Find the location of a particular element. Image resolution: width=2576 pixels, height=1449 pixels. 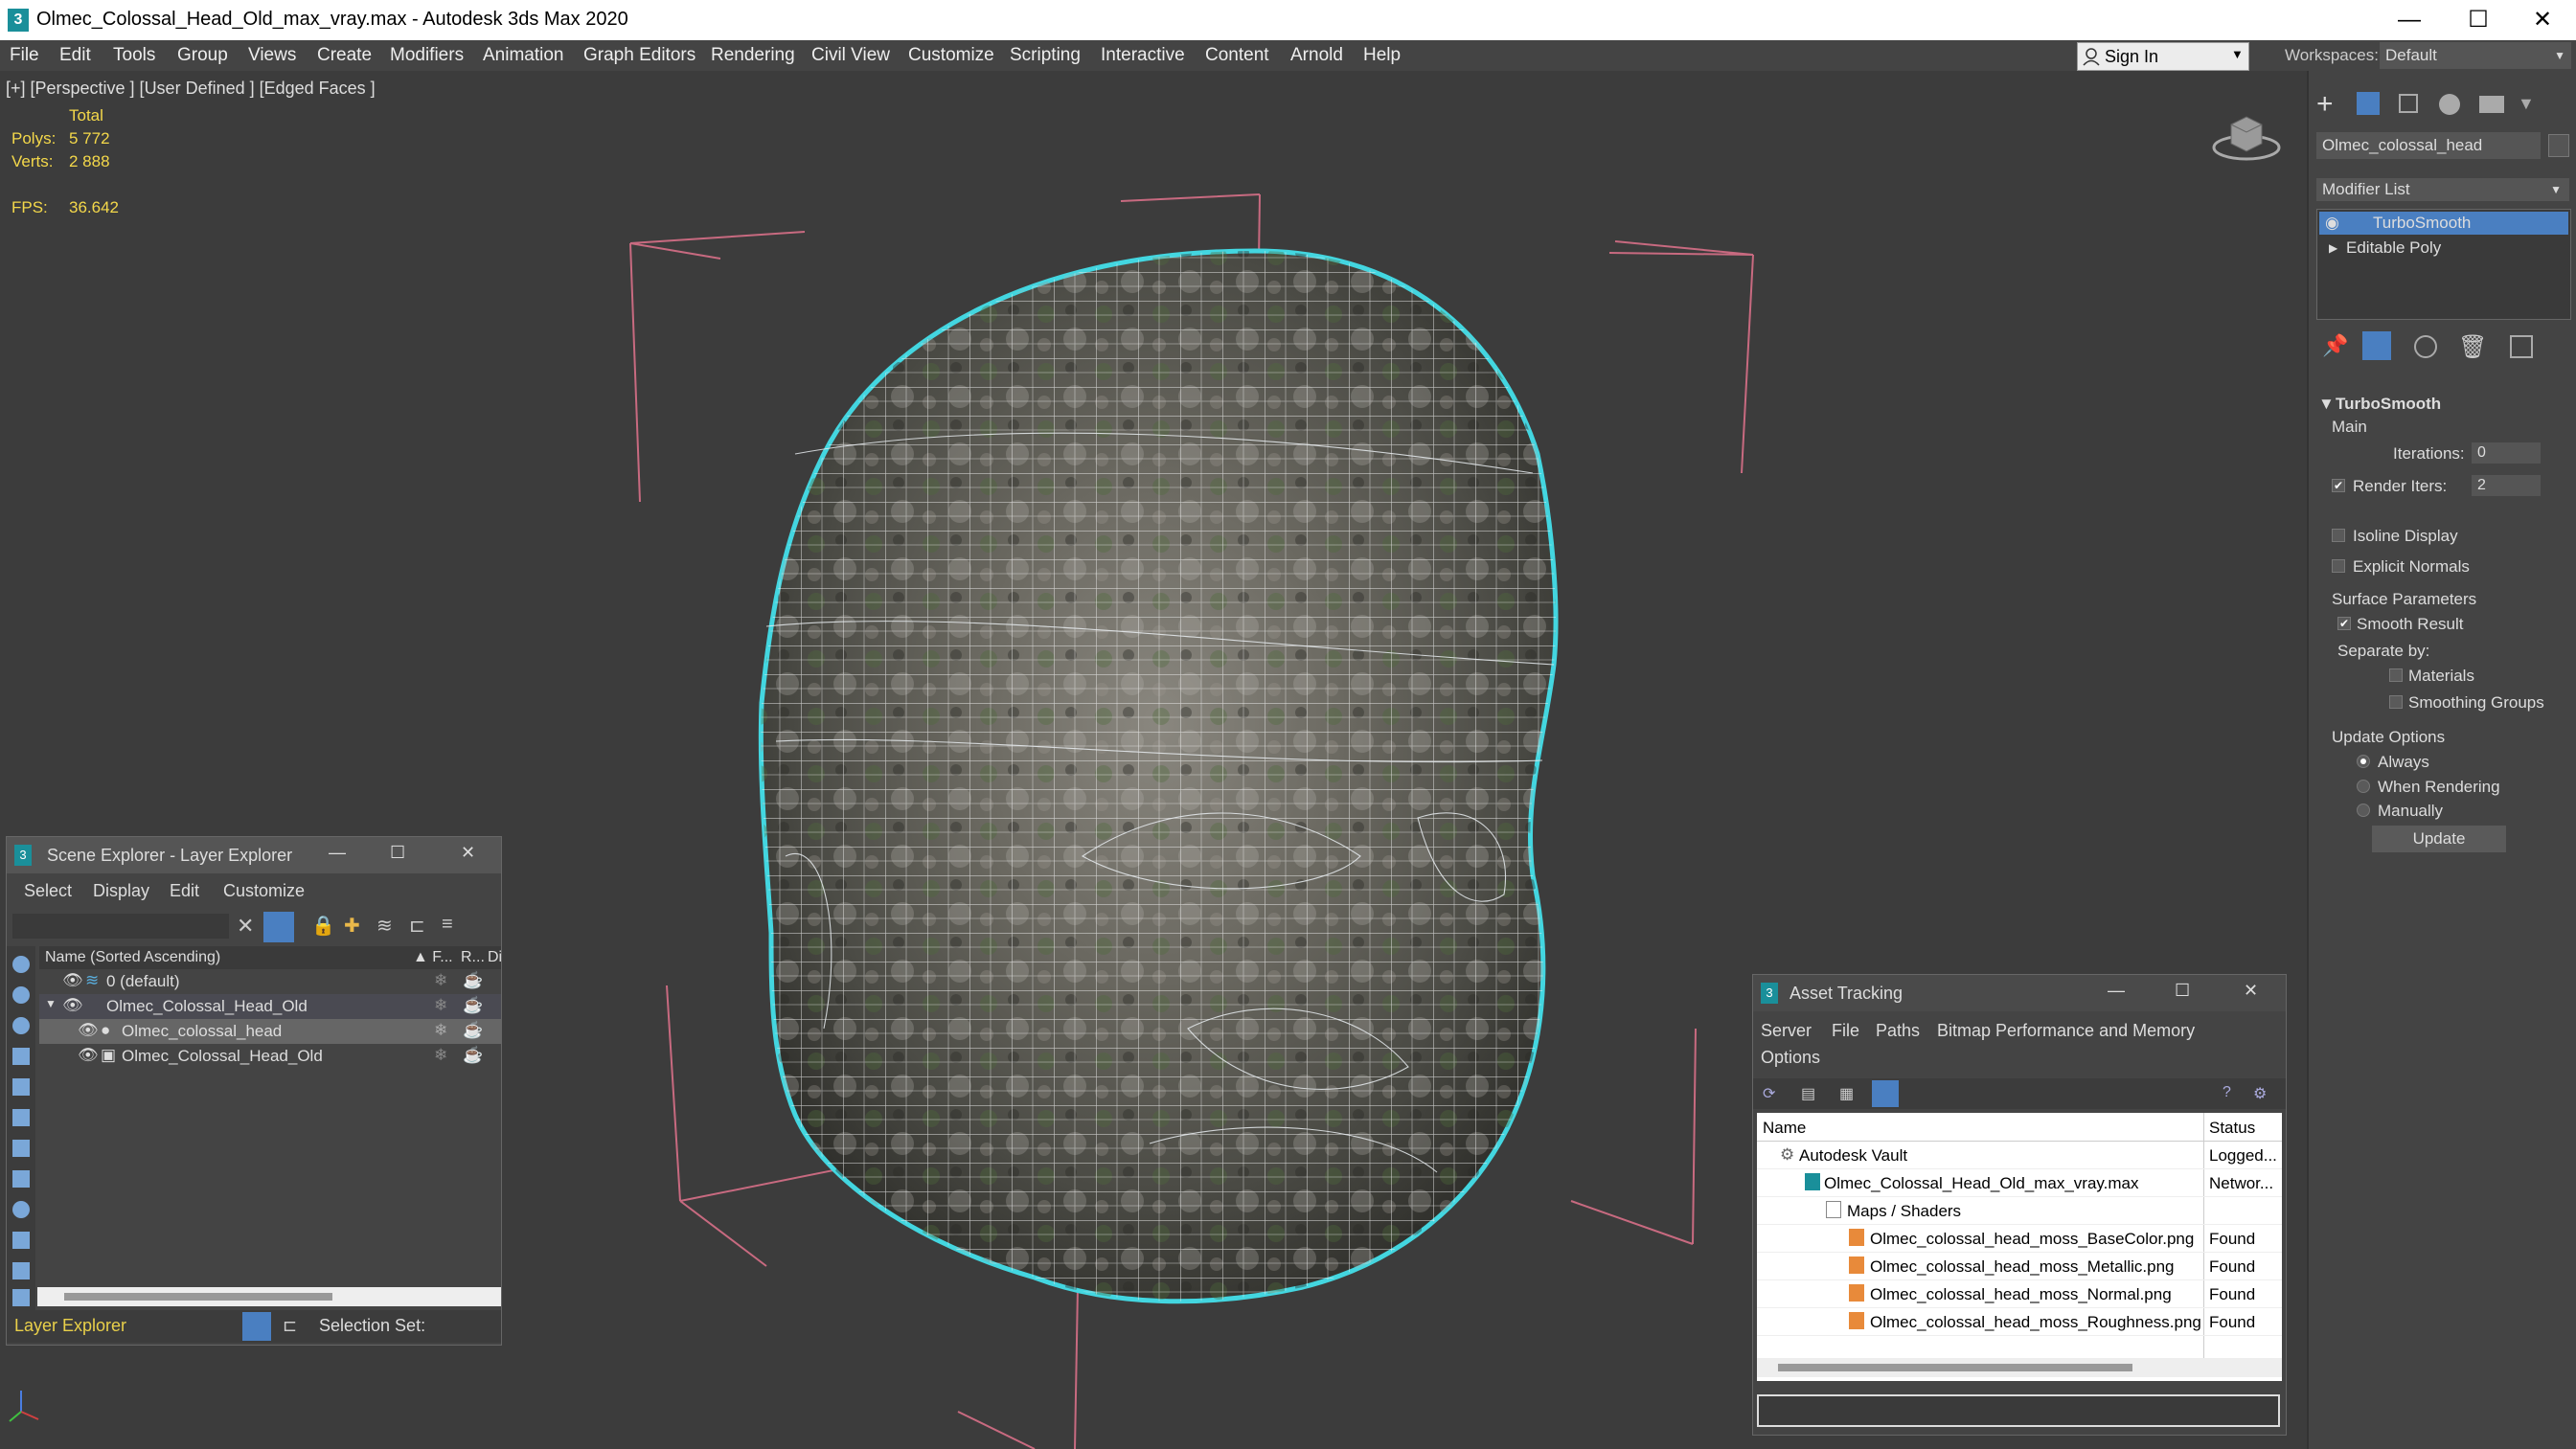

eye-icon: ◉ is located at coordinates (2332, 223).